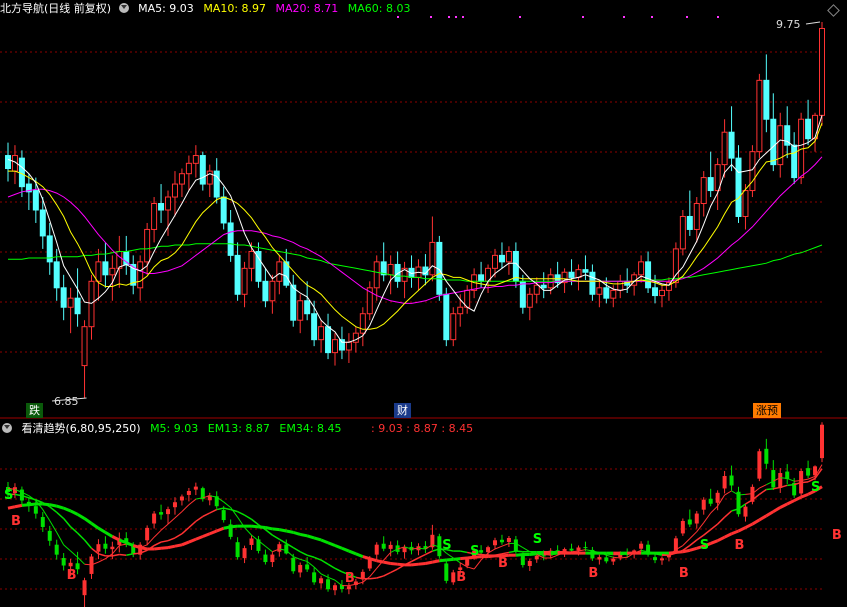 This screenshot has width=847, height=607. What do you see at coordinates (34, 410) in the screenshot?
I see `marker-fall: 跌` at bounding box center [34, 410].